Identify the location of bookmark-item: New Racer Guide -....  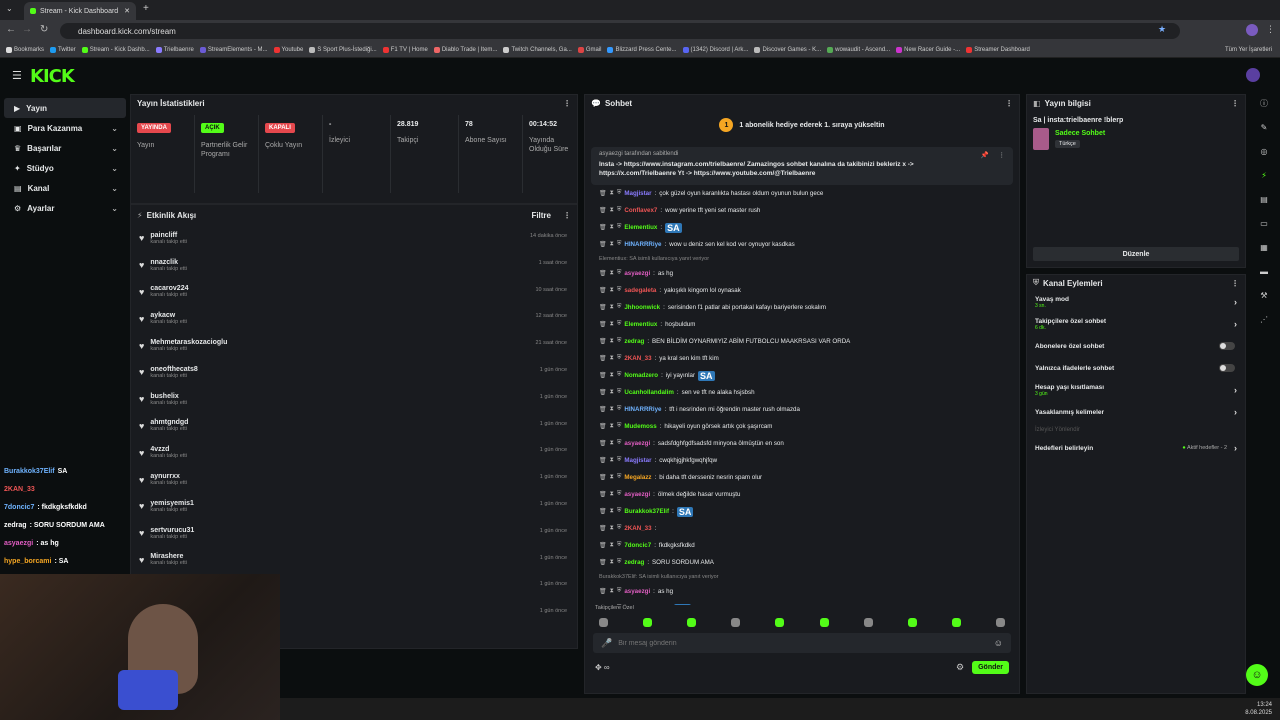
(928, 49).